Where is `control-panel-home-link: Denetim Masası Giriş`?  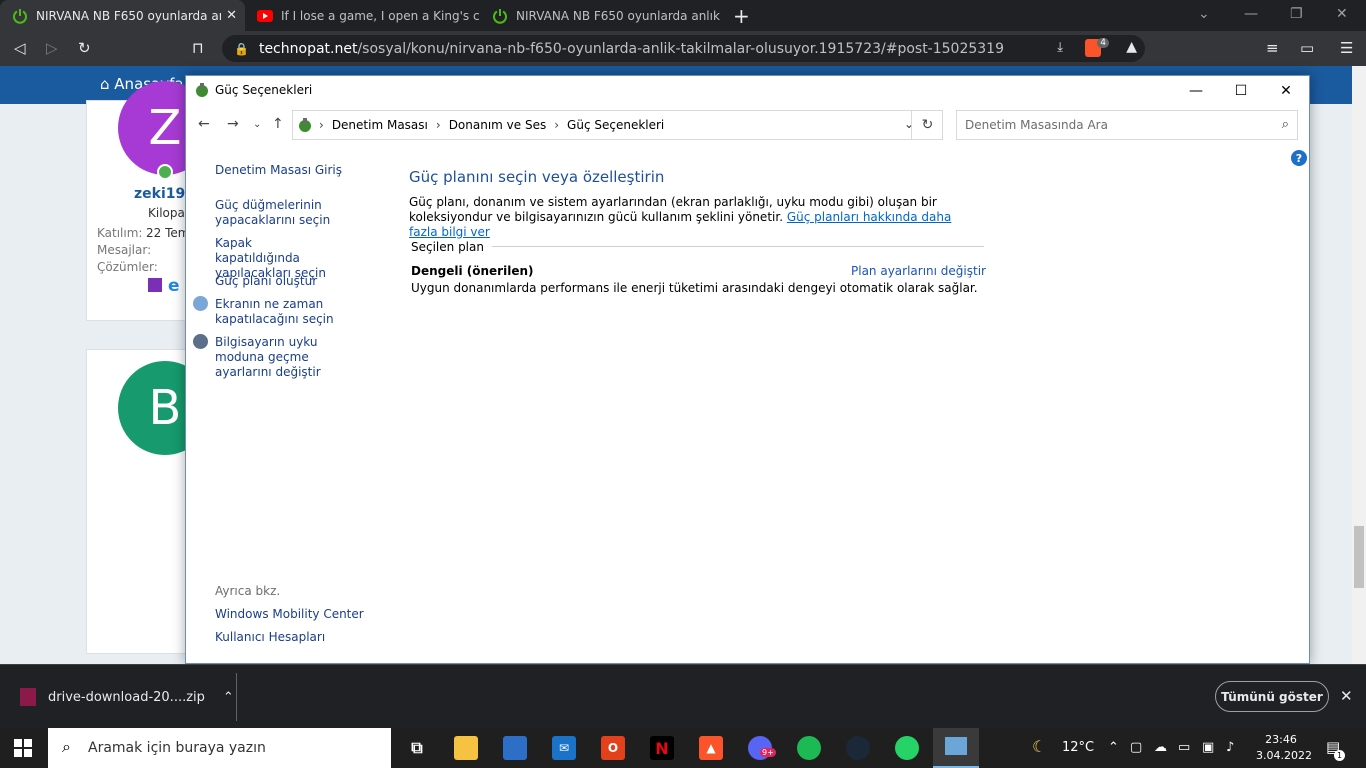
control-panel-home-link: Denetim Masası Giriş is located at coordinates (278, 170).